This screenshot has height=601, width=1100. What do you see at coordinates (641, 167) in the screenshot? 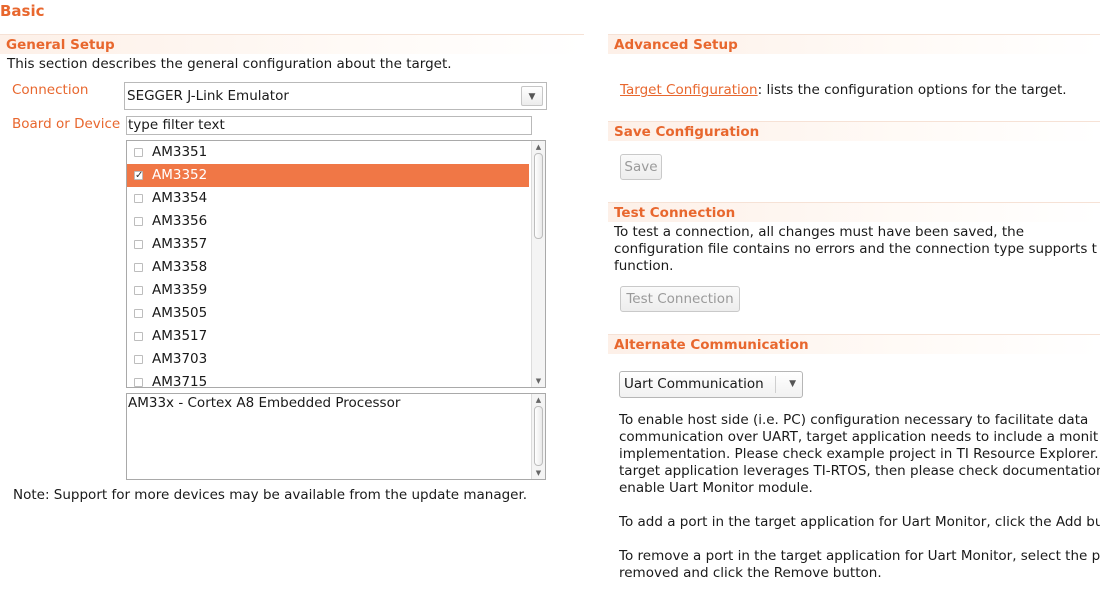
I see `save-button: Save` at bounding box center [641, 167].